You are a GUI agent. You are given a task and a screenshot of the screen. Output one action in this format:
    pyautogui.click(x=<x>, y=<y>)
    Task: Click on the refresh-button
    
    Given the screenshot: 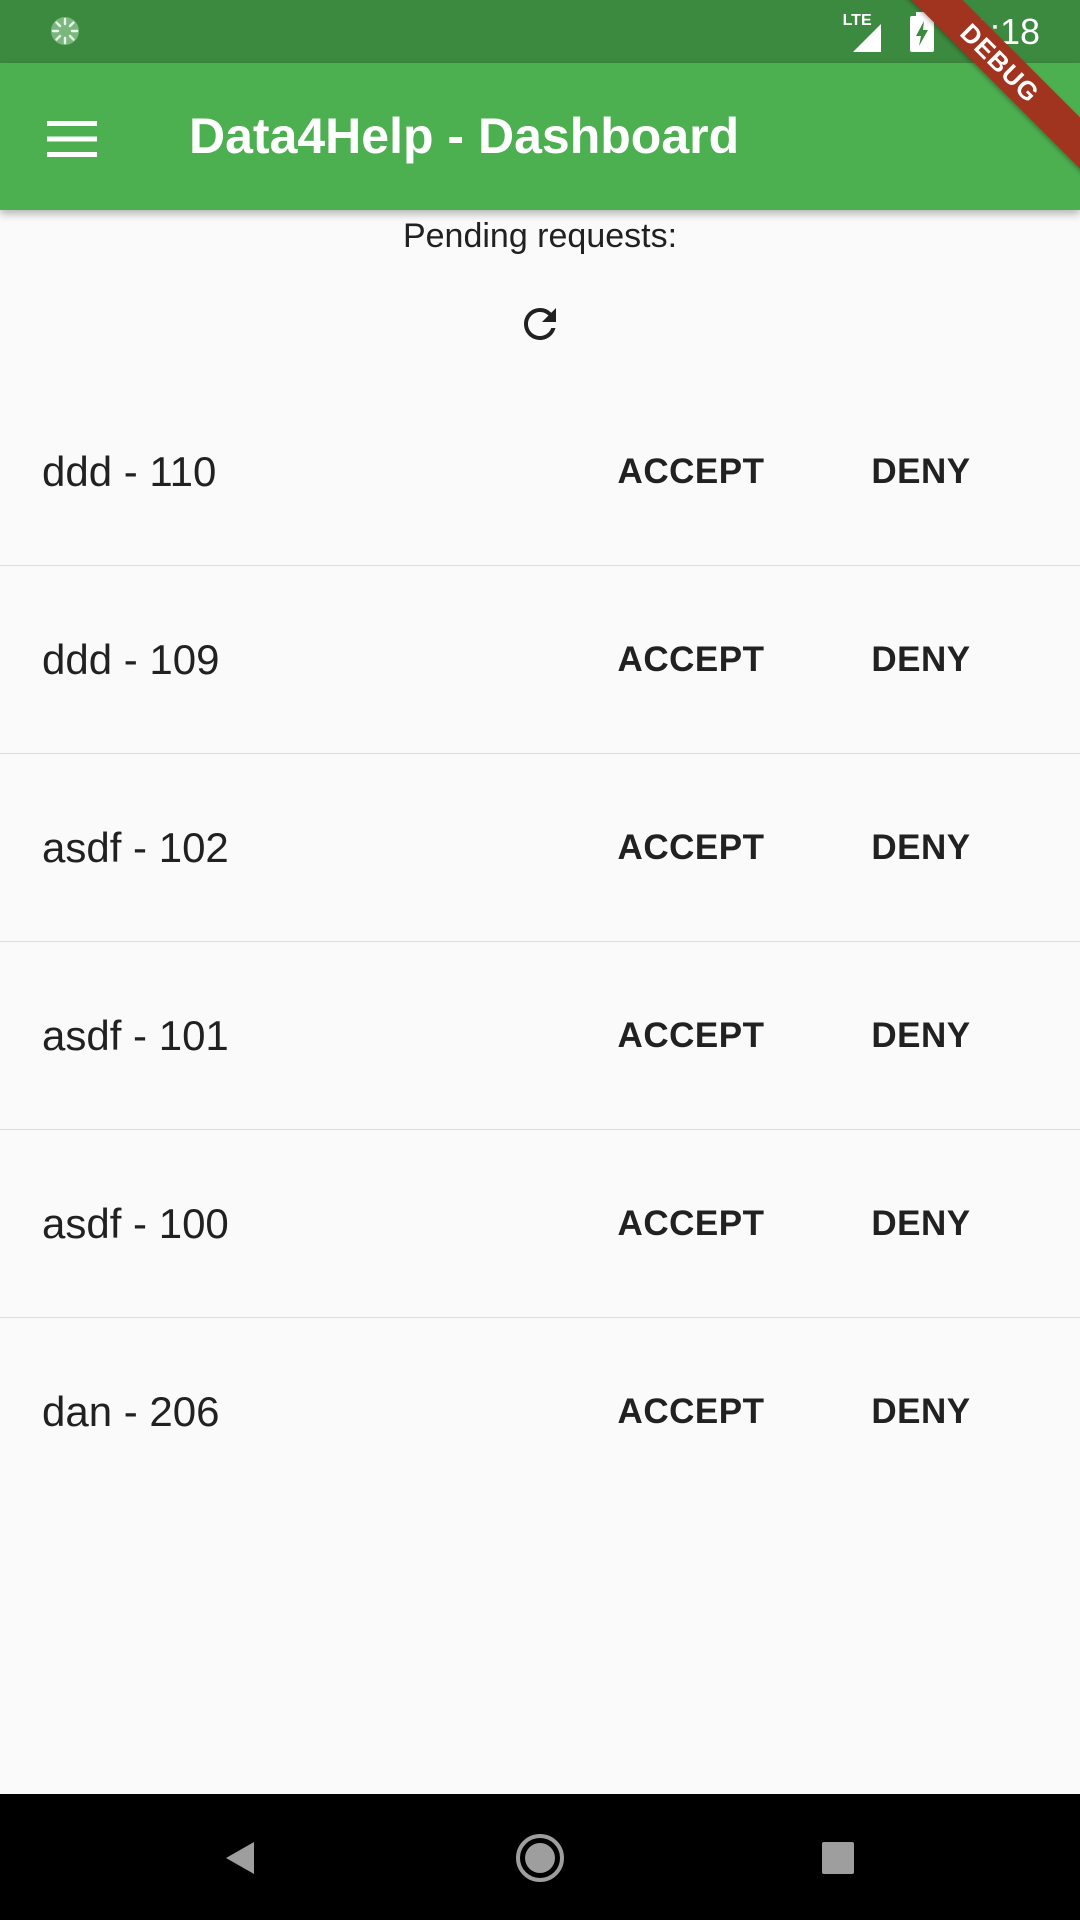 What is the action you would take?
    pyautogui.click(x=540, y=324)
    